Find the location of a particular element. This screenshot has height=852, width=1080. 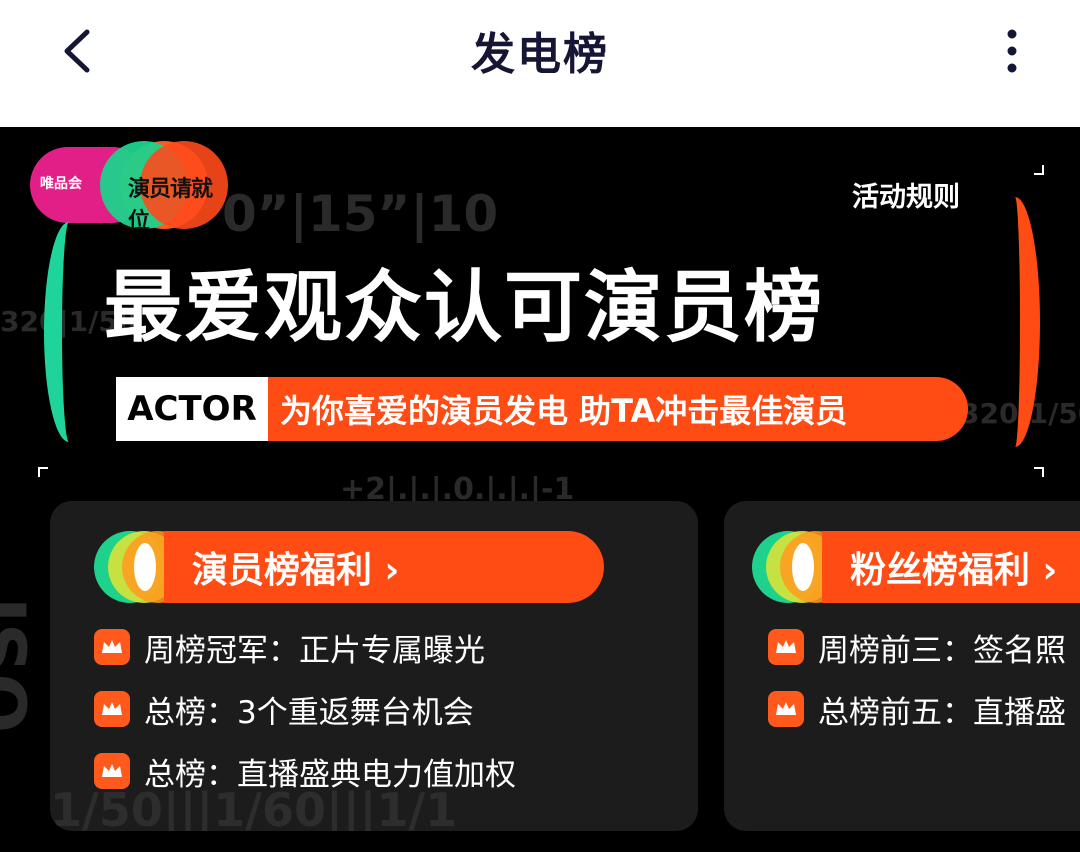

perk-item: 周榜冠军：正片专属曝光 is located at coordinates (289, 648).